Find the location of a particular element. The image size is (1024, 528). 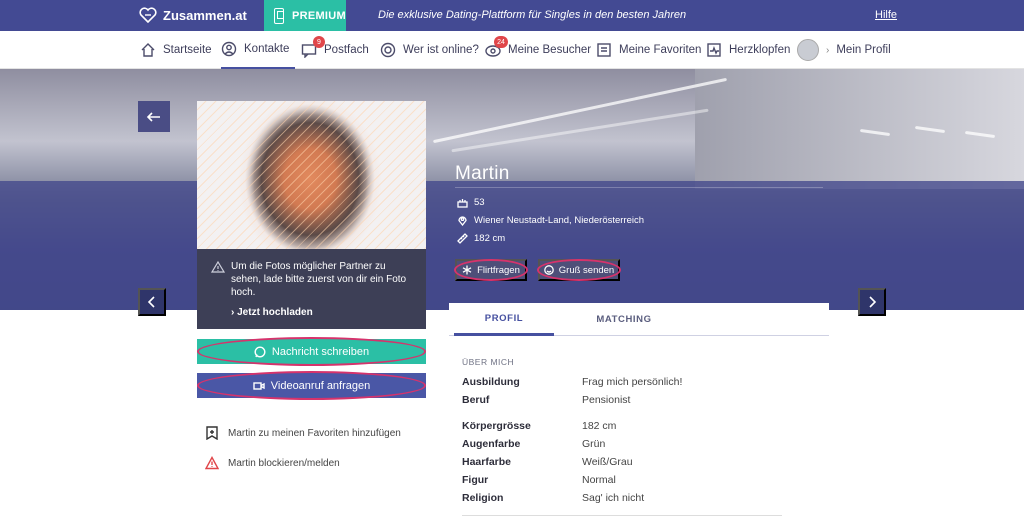

video-call-button: Videoanruf anfragen is located at coordinates (311, 385).